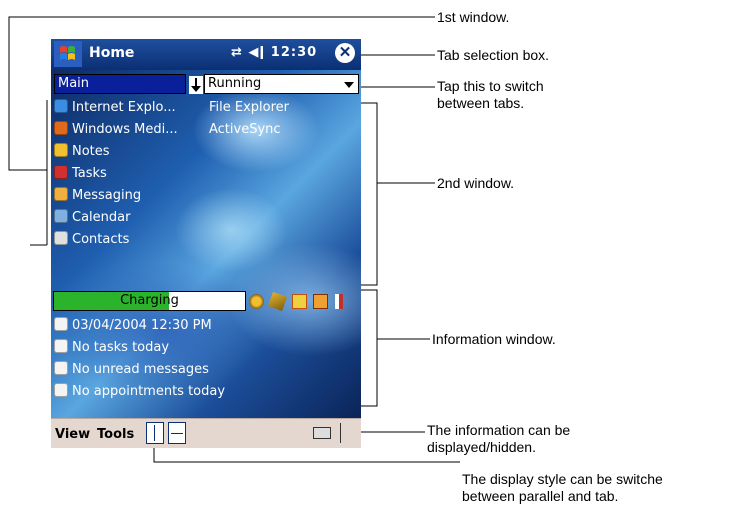  Describe the element at coordinates (101, 217) in the screenshot. I see `main-program-label: Calendar` at that location.